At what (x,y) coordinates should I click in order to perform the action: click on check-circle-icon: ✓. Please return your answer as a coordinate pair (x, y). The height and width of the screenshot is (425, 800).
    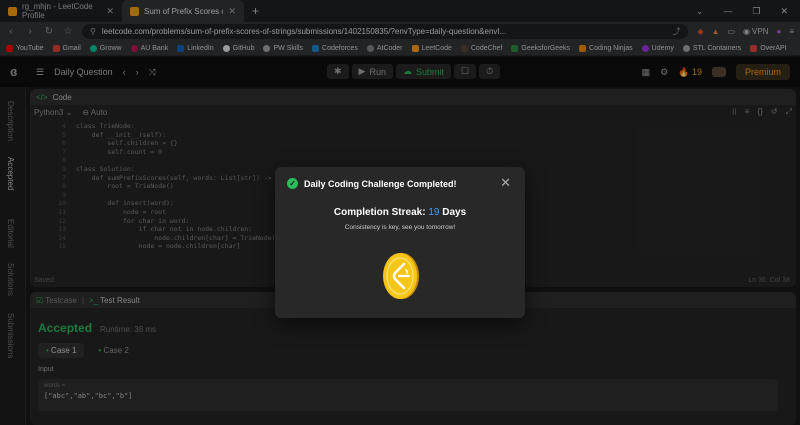
    Looking at the image, I should click on (292, 183).